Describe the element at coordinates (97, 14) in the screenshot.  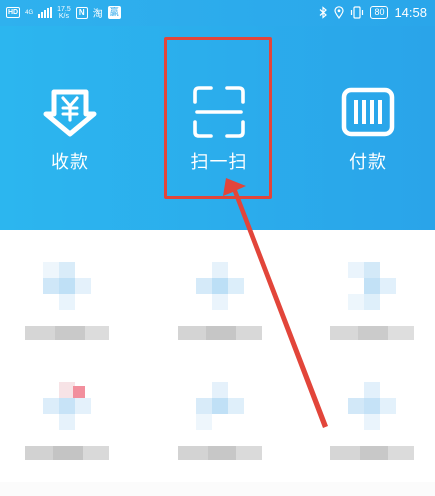
I see `taobao-notification-icon: 淘` at that location.